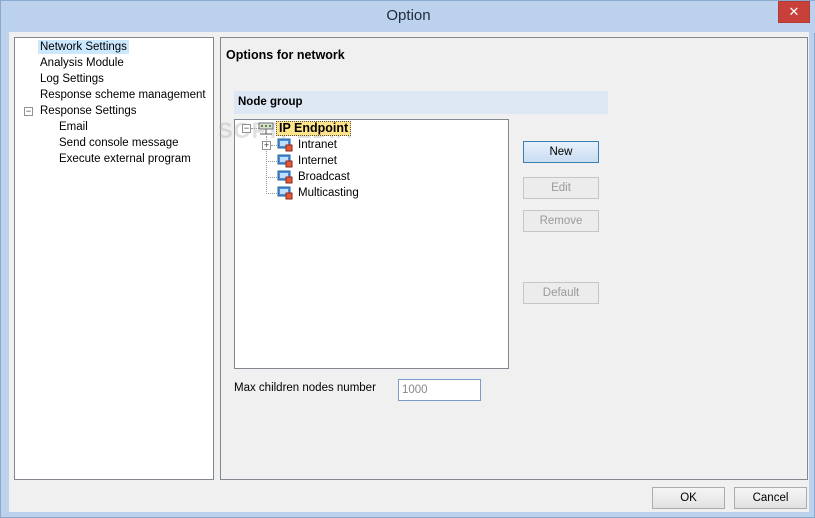  Describe the element at coordinates (328, 193) in the screenshot. I see `tree-node-multicasting: Multicasting` at that location.